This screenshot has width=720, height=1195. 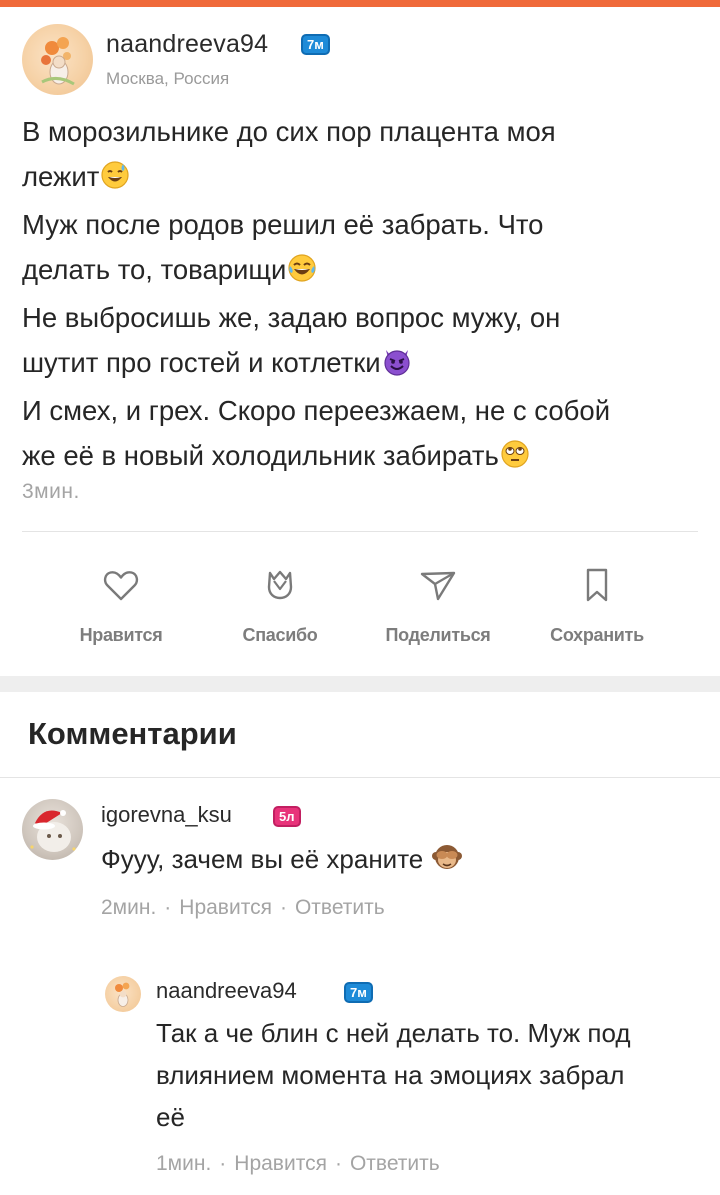 What do you see at coordinates (362, 365) in the screenshot?
I see `post-line: шутит про гостей и котлетки` at bounding box center [362, 365].